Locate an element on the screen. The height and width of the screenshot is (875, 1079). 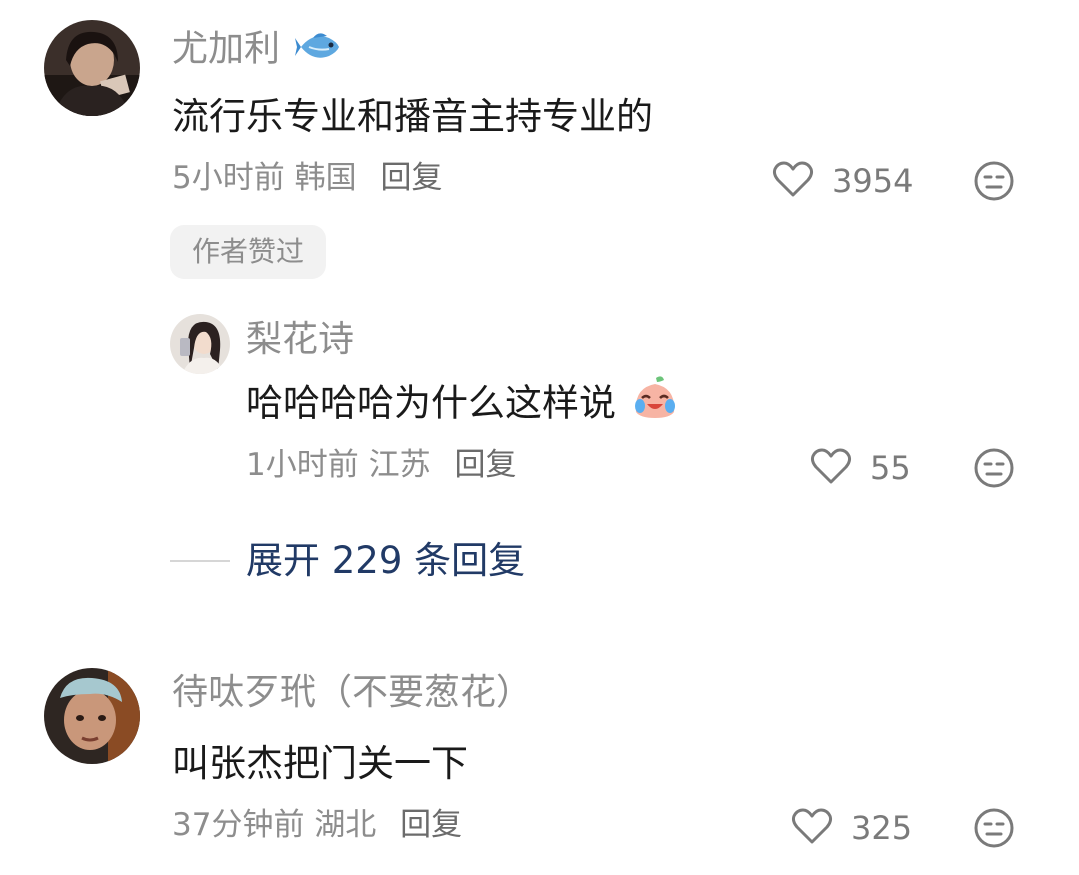
like-button: 325 is located at coordinates (851, 828).